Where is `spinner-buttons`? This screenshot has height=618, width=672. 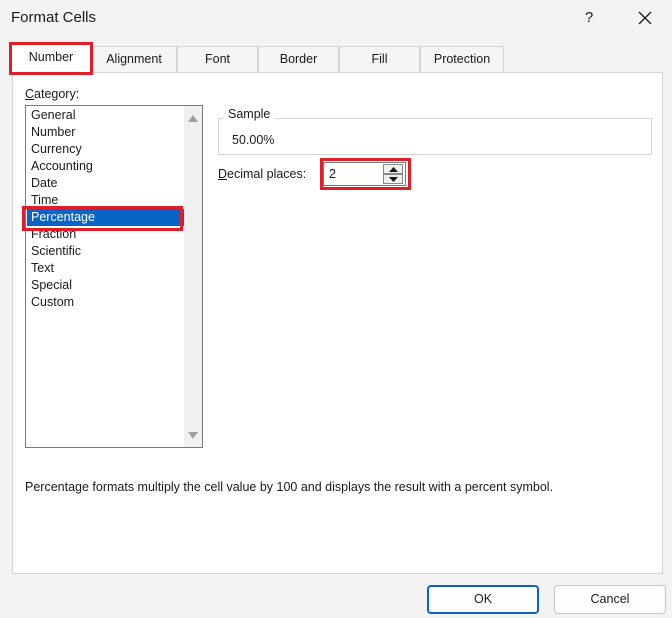 spinner-buttons is located at coordinates (393, 174).